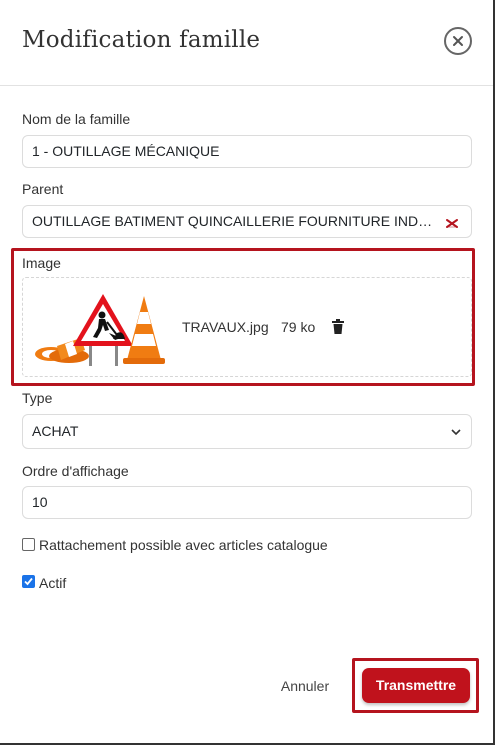  Describe the element at coordinates (75, 471) in the screenshot. I see `order-label: Ordre d'affichage` at that location.